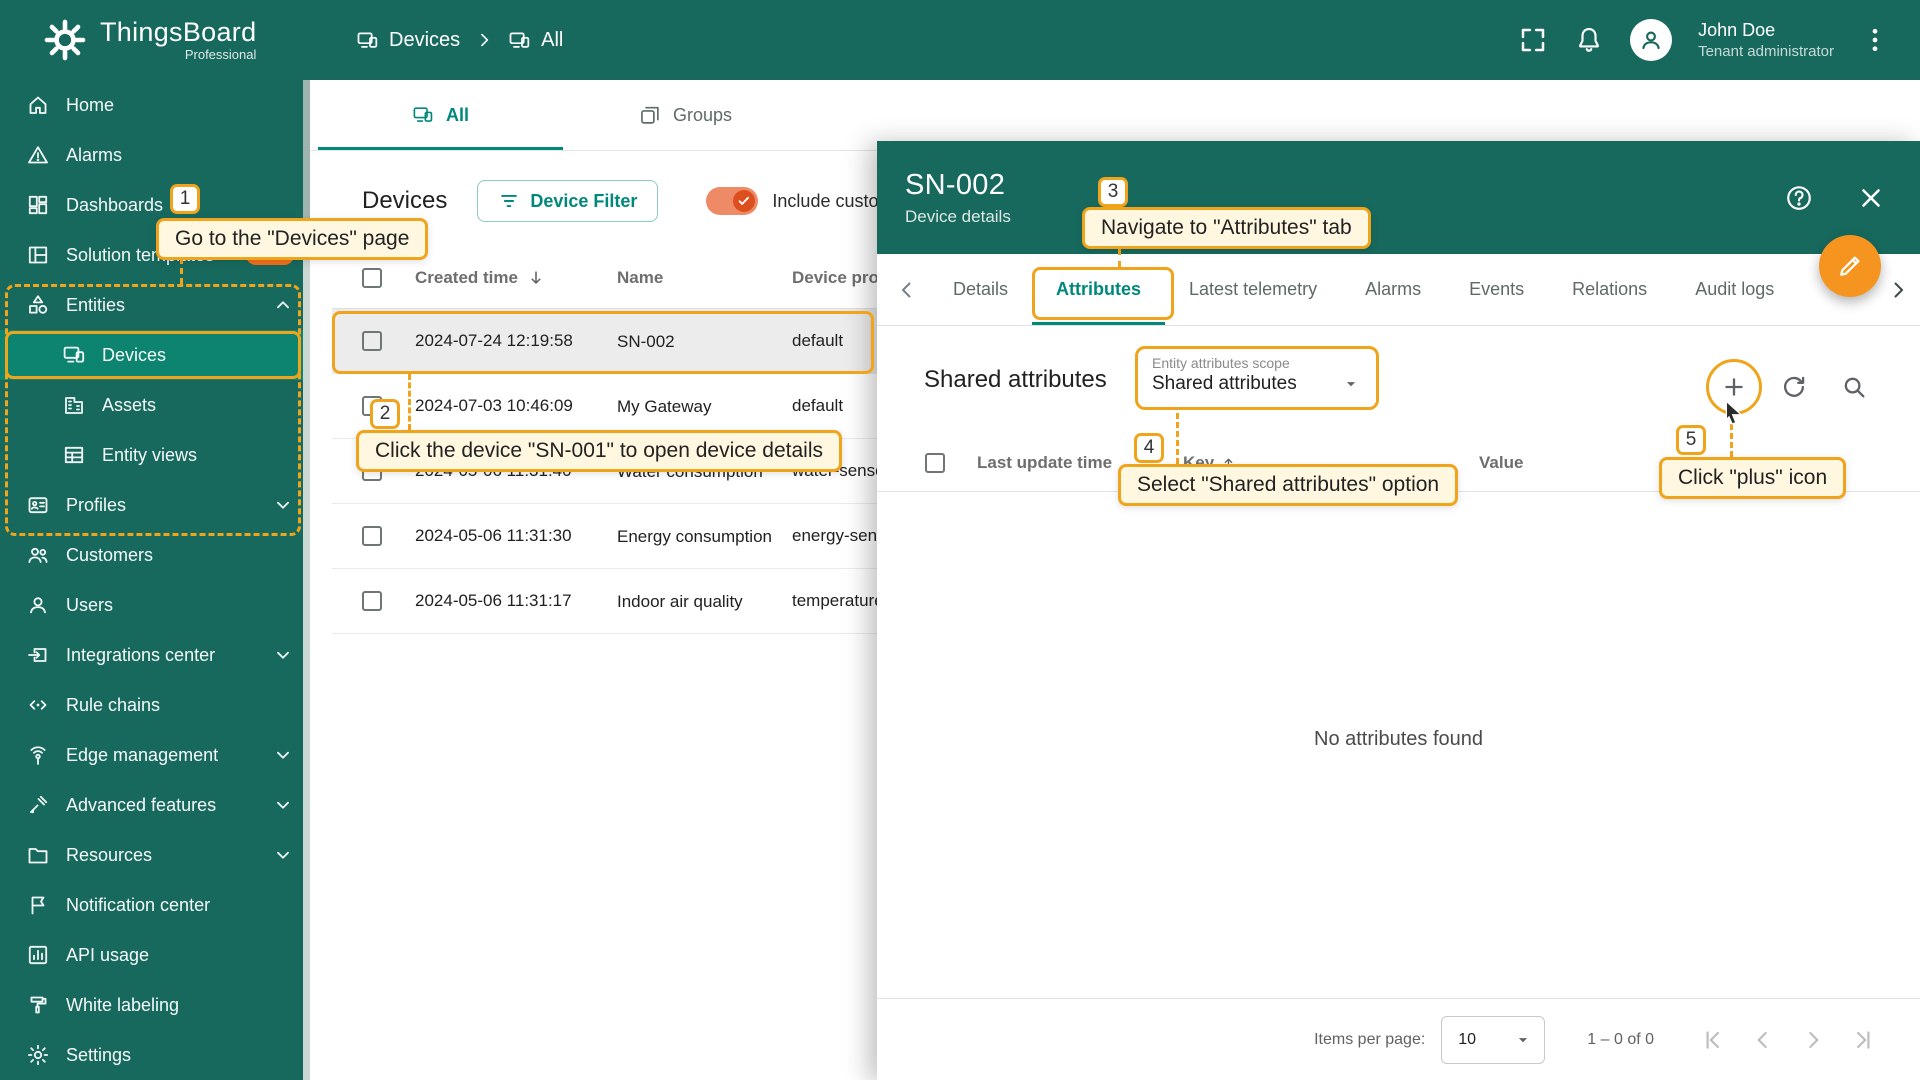  I want to click on select-all-checkbox, so click(372, 277).